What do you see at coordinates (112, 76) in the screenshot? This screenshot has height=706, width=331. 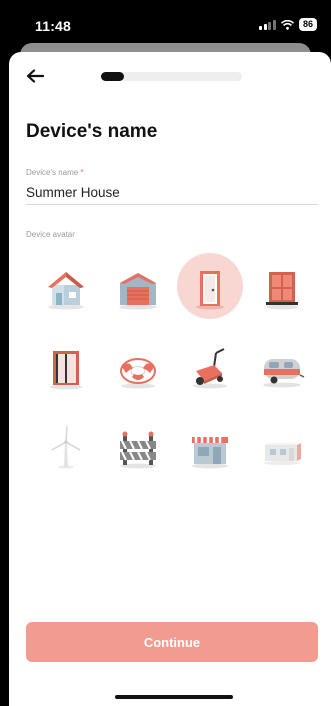 I see `progress-bar-fill` at bounding box center [112, 76].